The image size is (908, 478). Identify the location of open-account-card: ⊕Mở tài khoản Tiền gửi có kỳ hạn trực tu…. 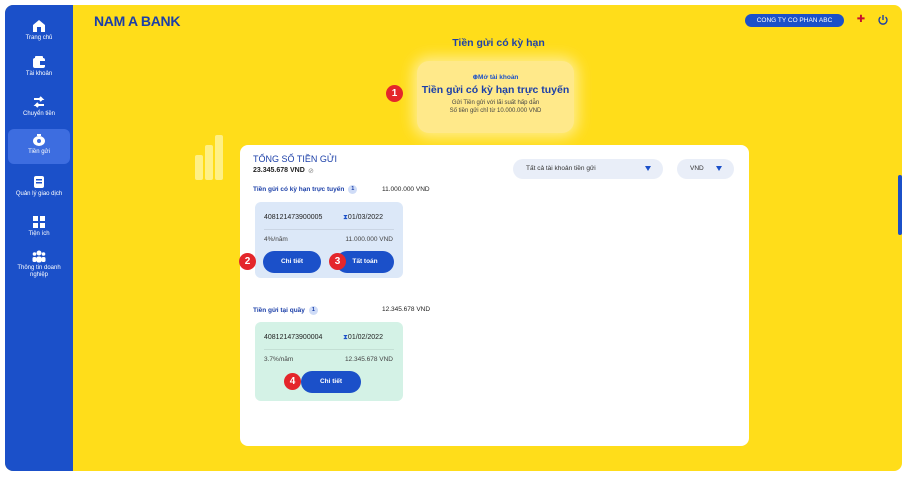
(495, 97).